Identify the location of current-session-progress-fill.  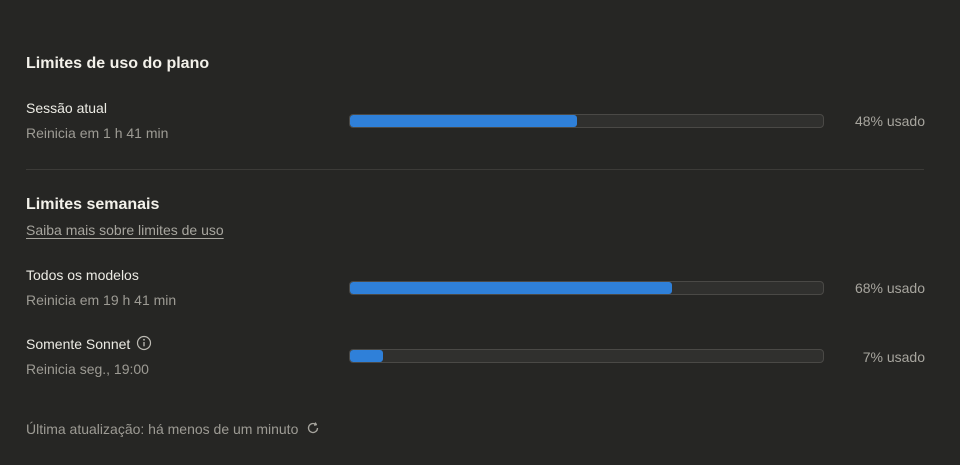
(464, 121).